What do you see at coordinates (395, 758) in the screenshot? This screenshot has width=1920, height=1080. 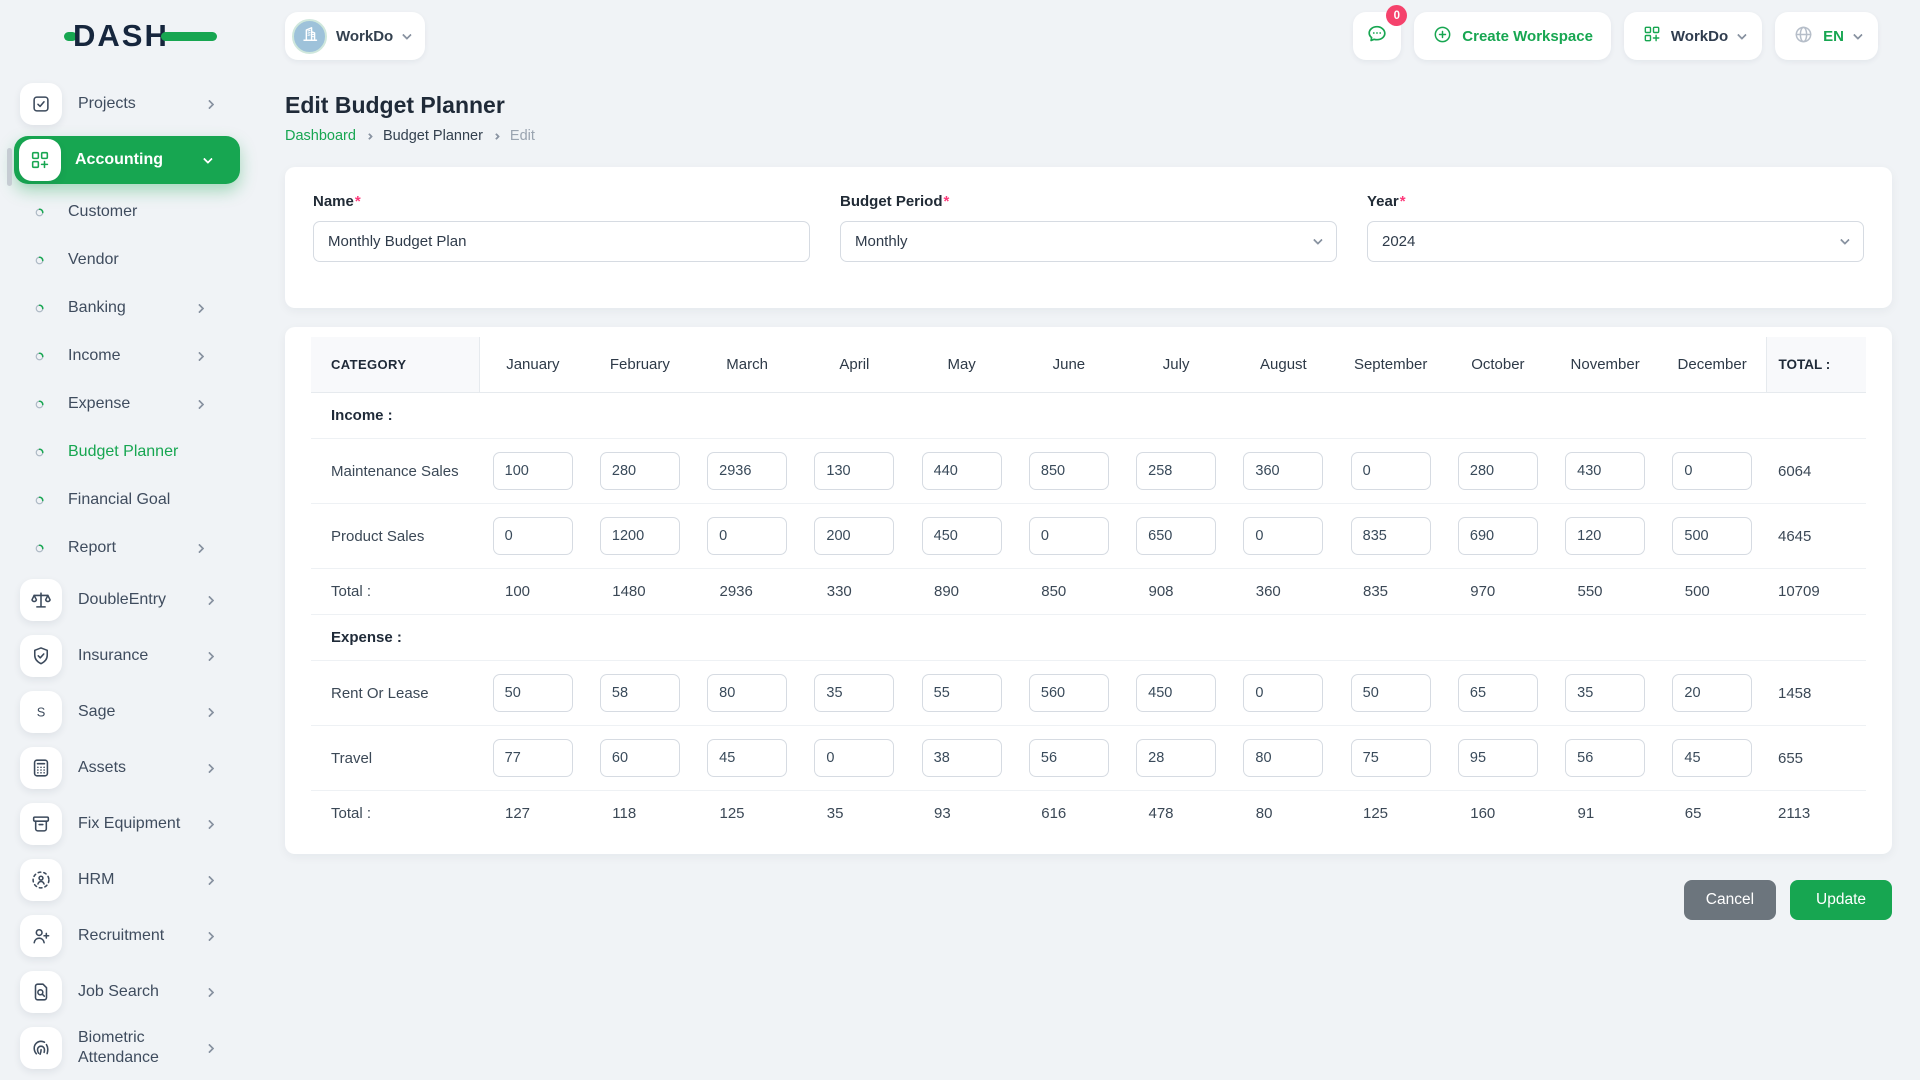 I see `row-label: Travel` at bounding box center [395, 758].